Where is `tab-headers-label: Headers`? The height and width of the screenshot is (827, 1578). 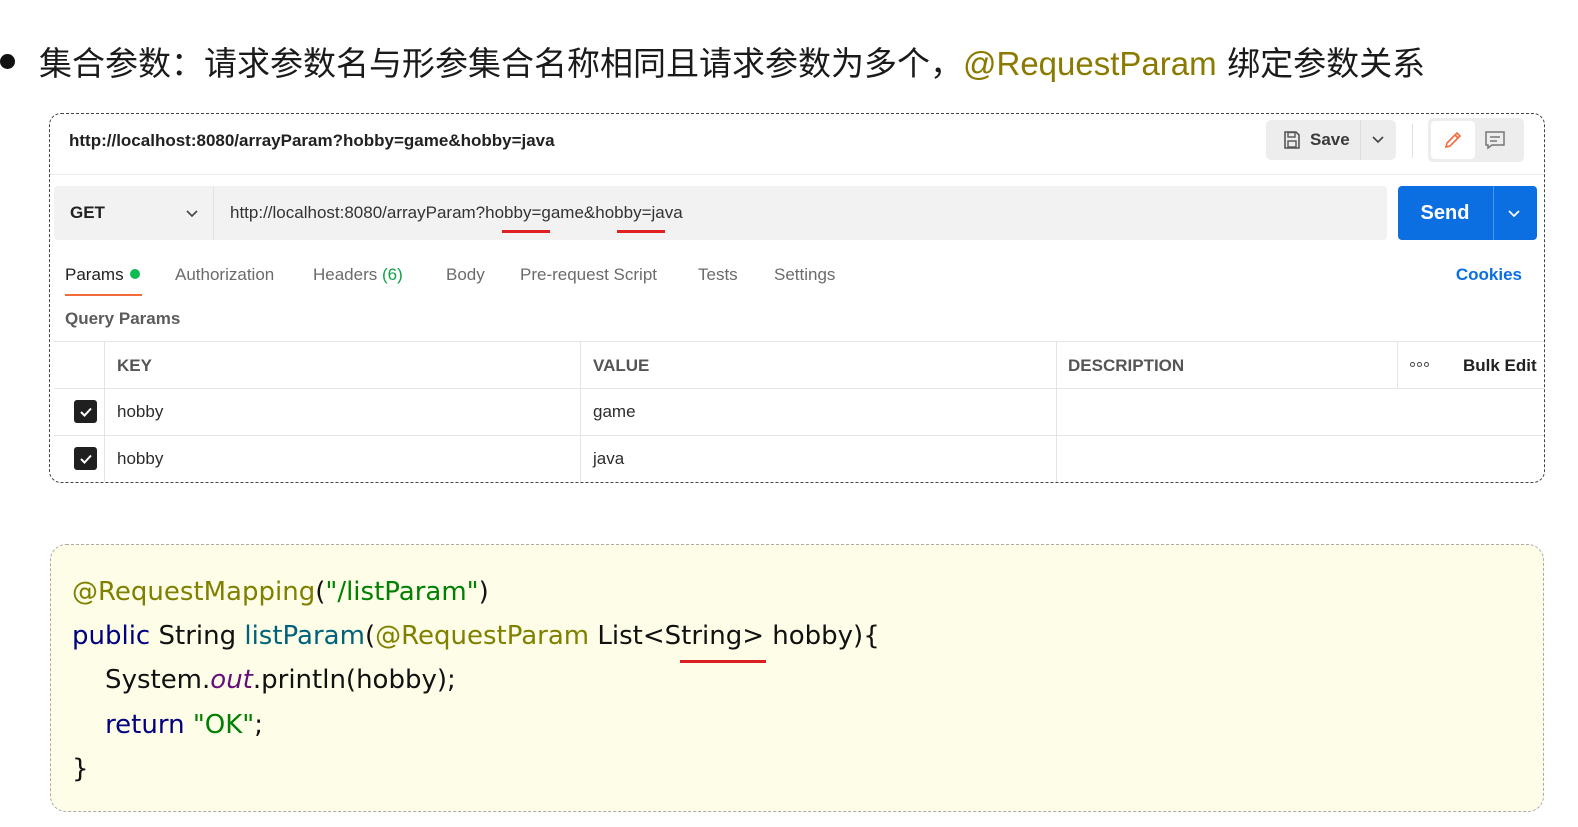
tab-headers-label: Headers is located at coordinates (345, 274).